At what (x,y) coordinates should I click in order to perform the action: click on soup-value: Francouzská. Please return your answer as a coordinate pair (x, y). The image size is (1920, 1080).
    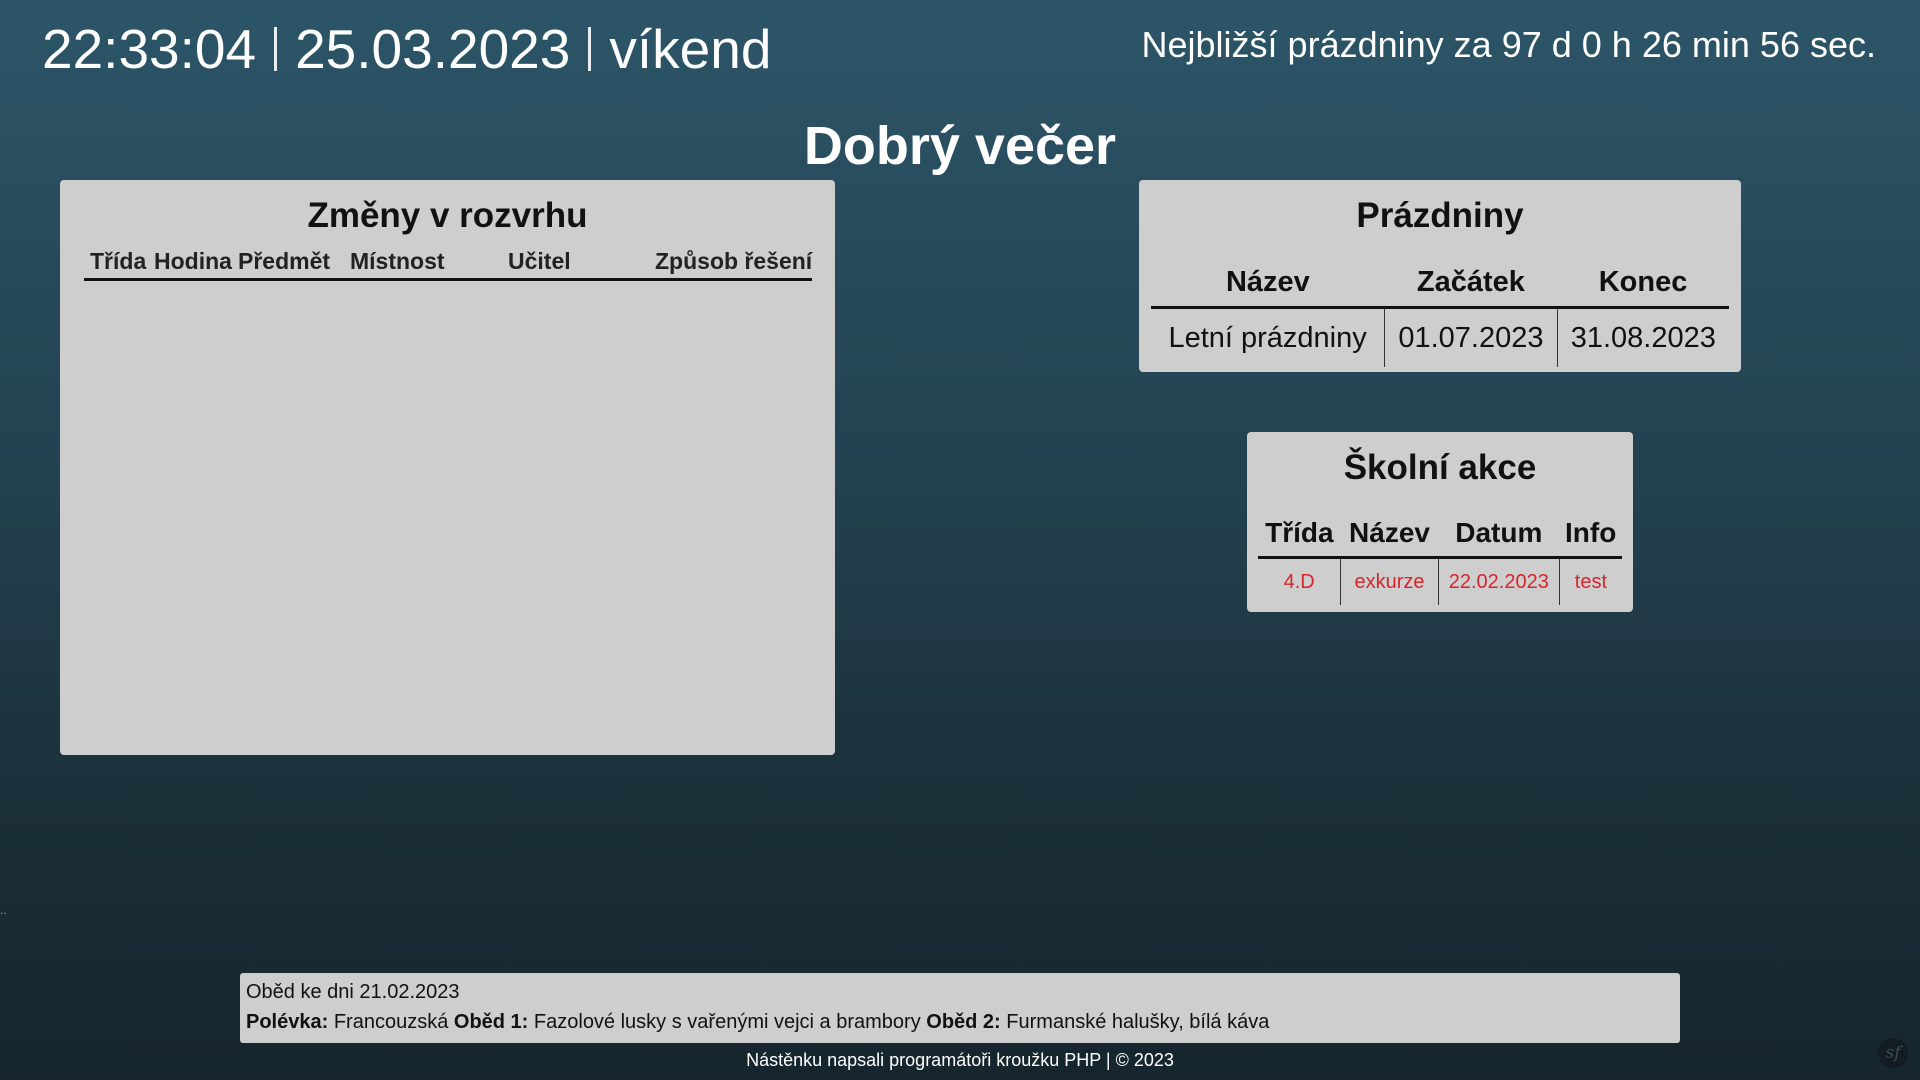
    Looking at the image, I should click on (391, 1022).